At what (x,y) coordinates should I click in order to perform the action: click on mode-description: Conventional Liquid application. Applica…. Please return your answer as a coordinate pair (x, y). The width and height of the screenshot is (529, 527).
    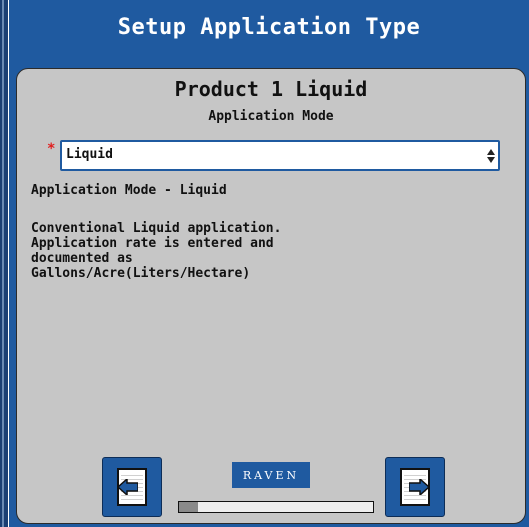
    Looking at the image, I should click on (266, 251).